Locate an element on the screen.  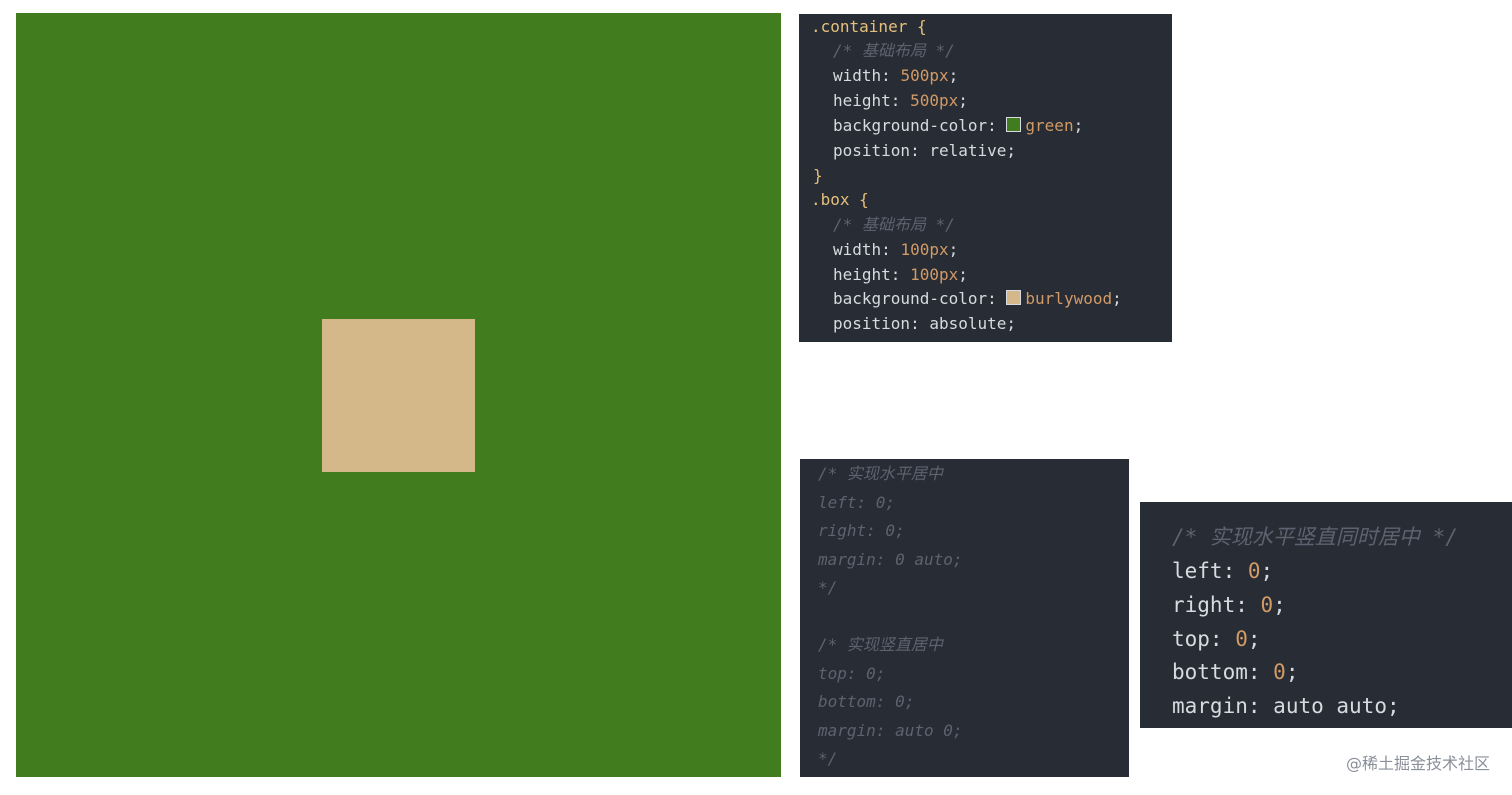
code-line: position: relative; is located at coordinates (925, 150).